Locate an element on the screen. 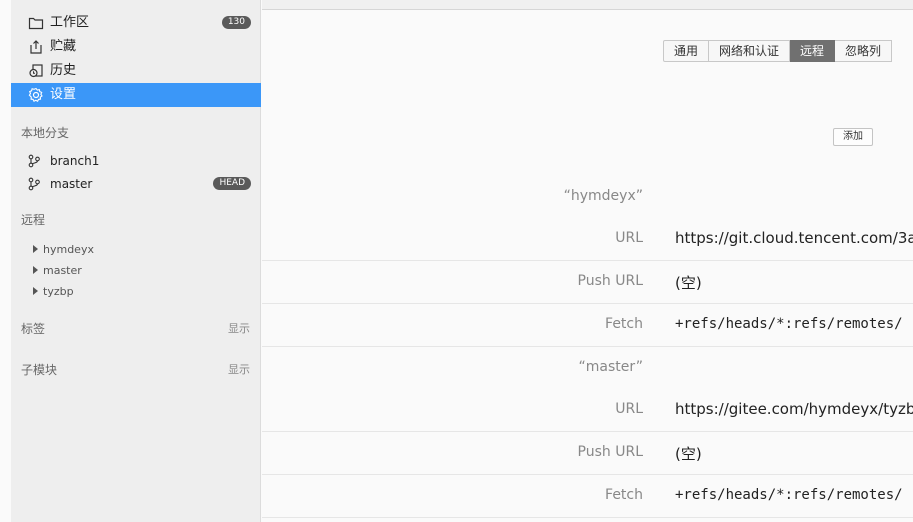 The height and width of the screenshot is (522, 913). stash-icon is located at coordinates (36, 47).